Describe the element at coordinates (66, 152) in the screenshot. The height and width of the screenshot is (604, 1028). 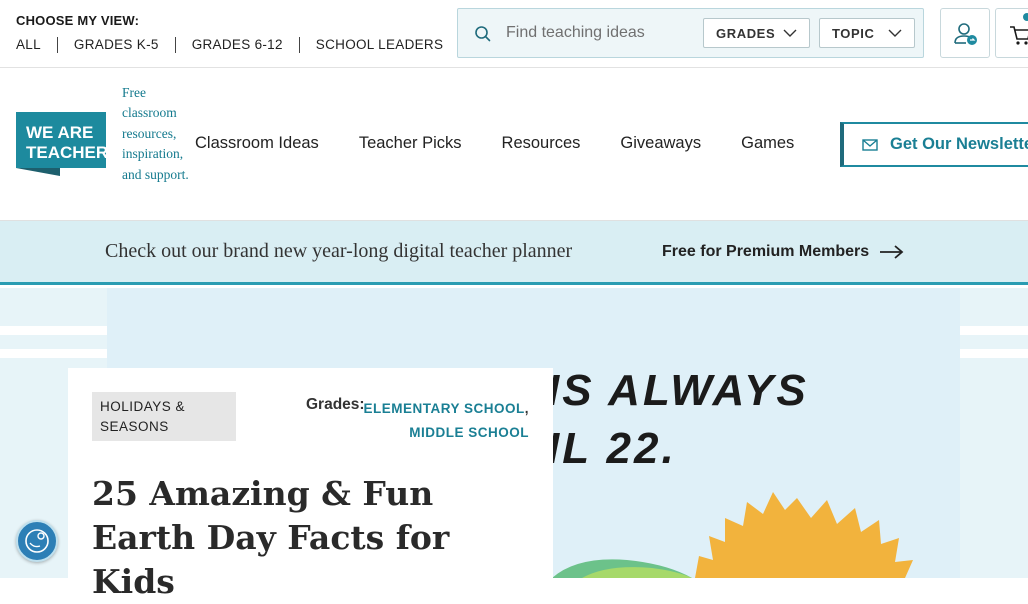
I see `logo-line2: TEACHERS` at that location.